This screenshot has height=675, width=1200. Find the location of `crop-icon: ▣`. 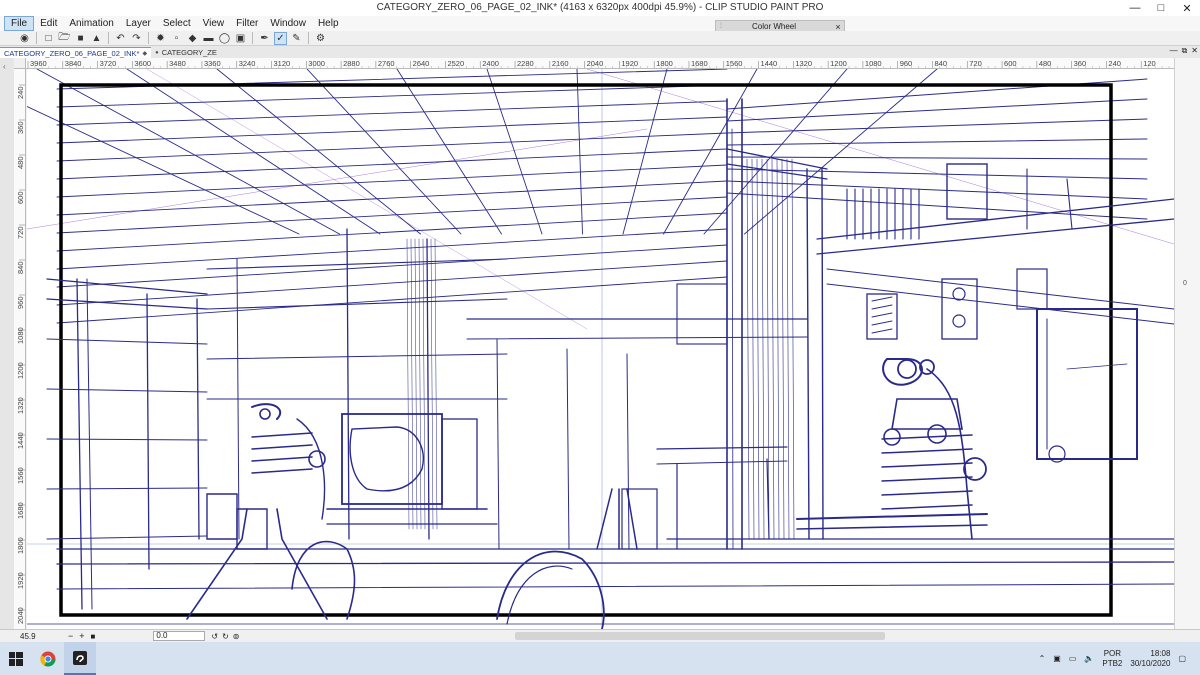

crop-icon: ▣ is located at coordinates (240, 38).